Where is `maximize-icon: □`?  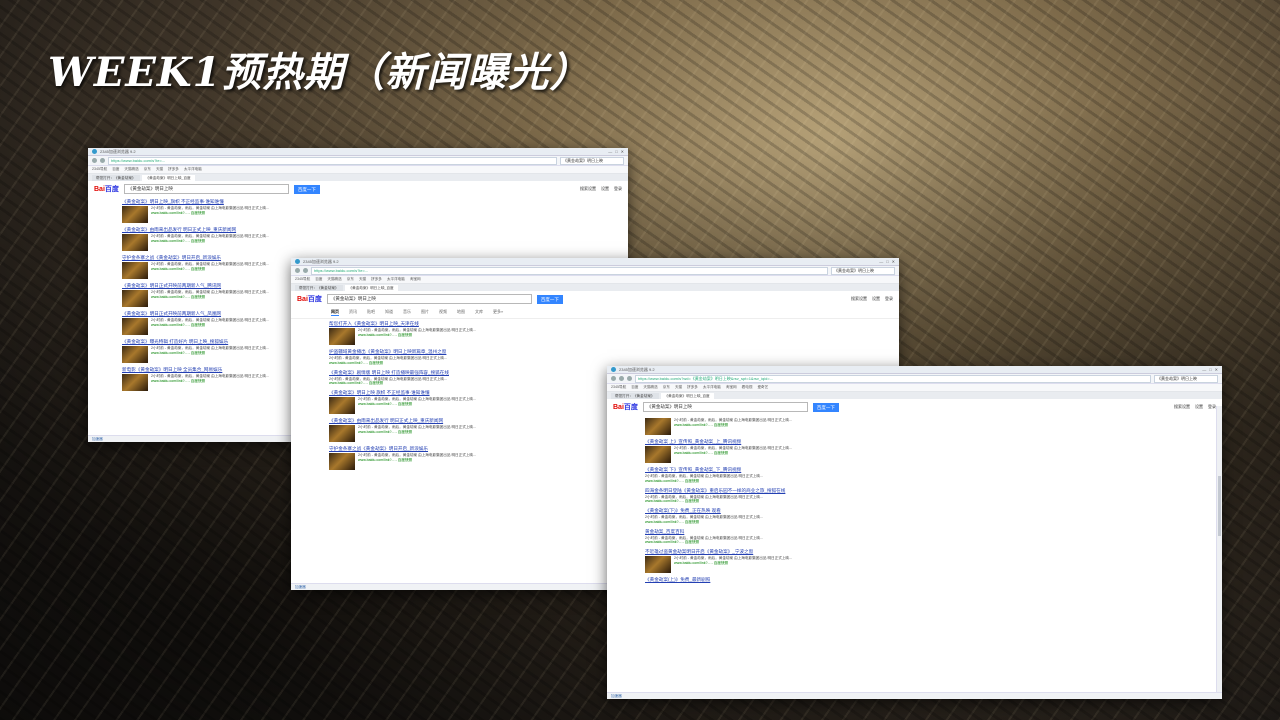
maximize-icon: □ is located at coordinates (1210, 369).